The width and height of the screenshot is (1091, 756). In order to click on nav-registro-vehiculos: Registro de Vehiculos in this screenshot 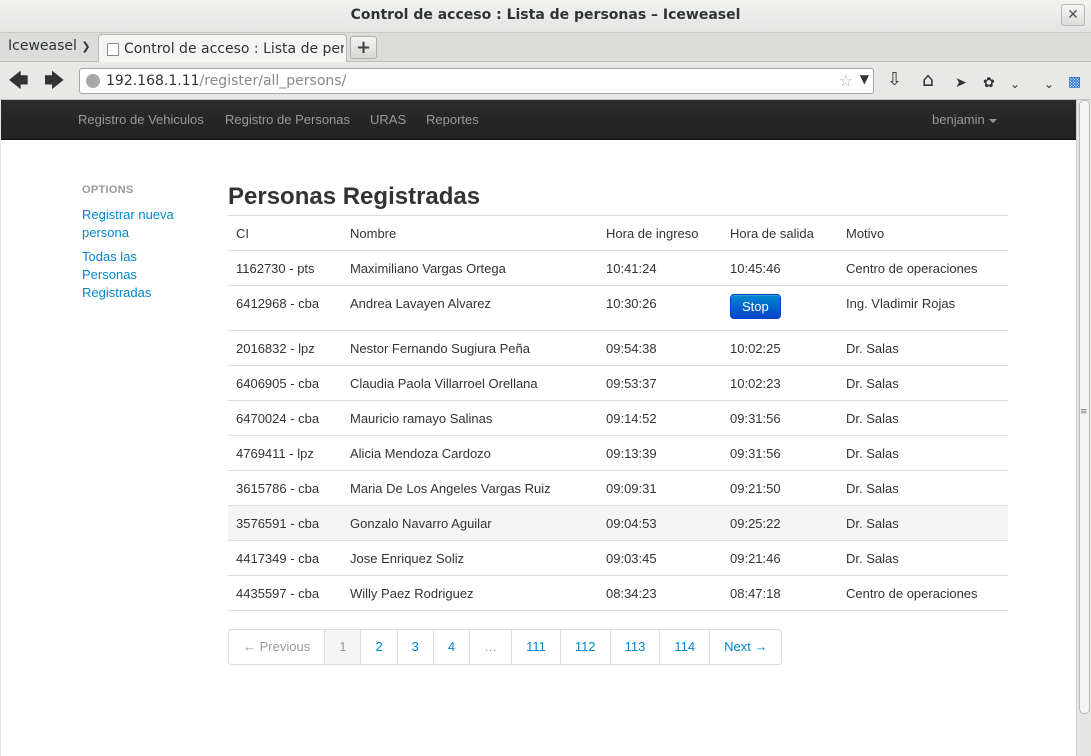, I will do `click(141, 119)`.